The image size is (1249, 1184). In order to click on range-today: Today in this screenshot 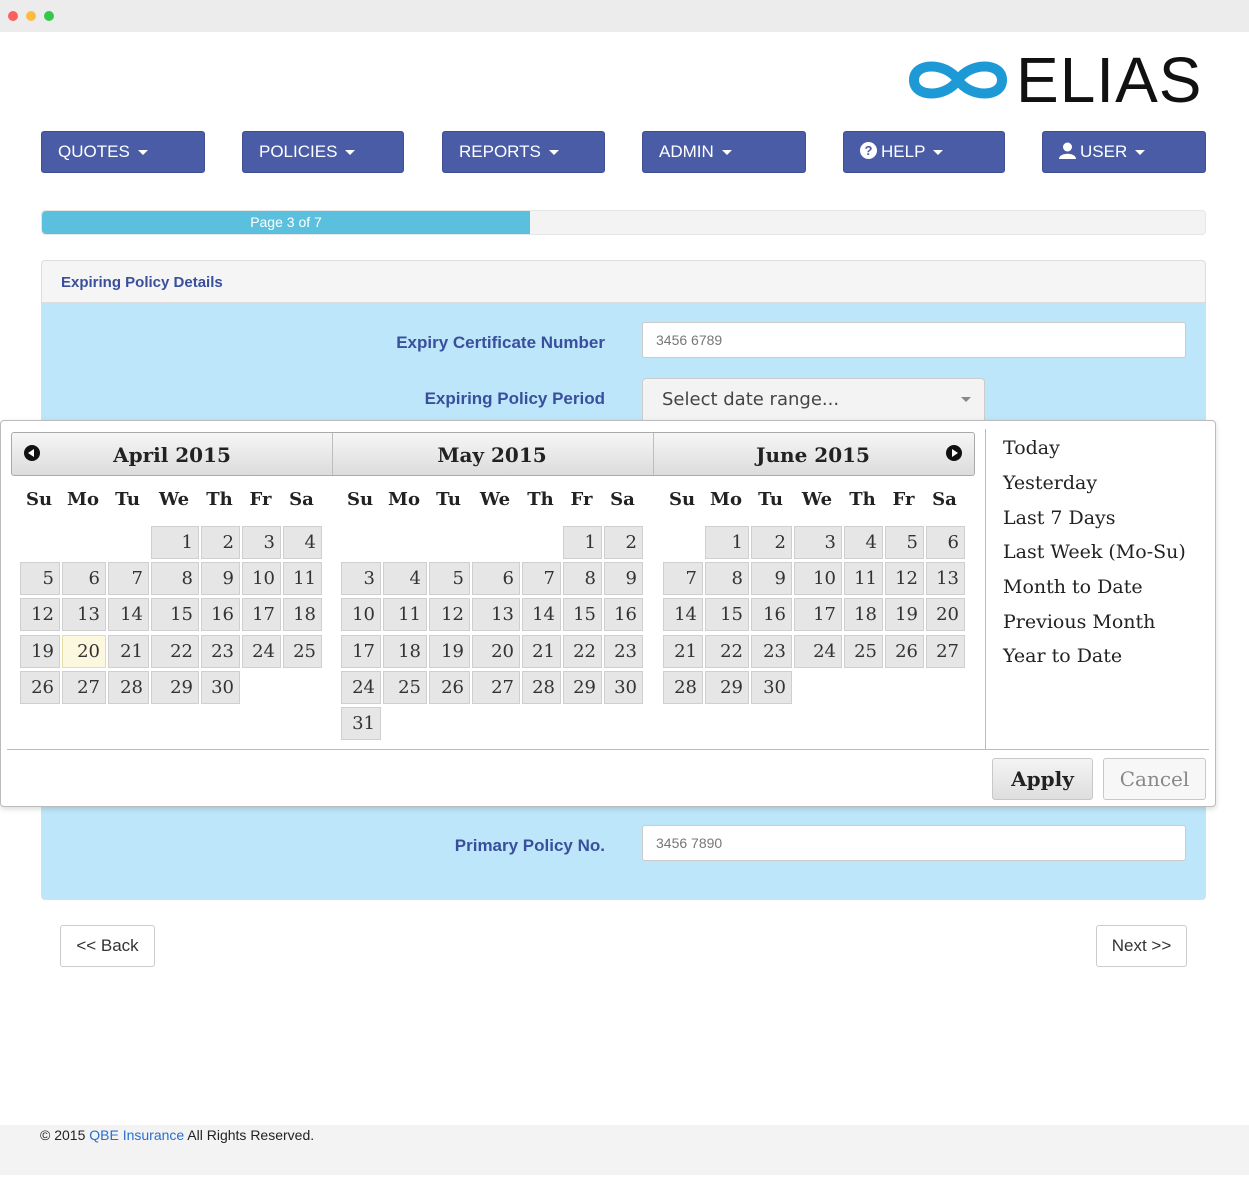, I will do `click(1031, 448)`.